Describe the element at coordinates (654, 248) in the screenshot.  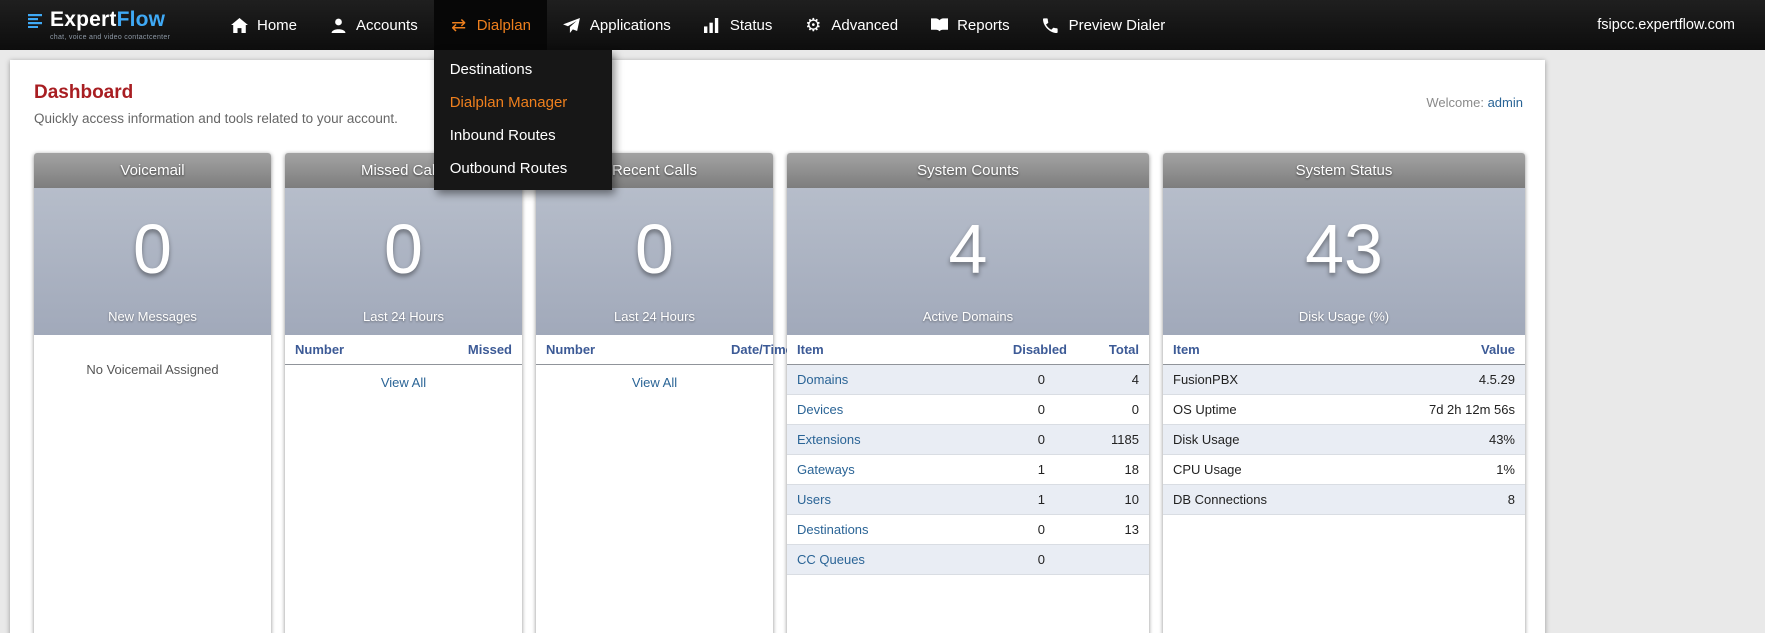
I see `recent-calls-count: 0` at that location.